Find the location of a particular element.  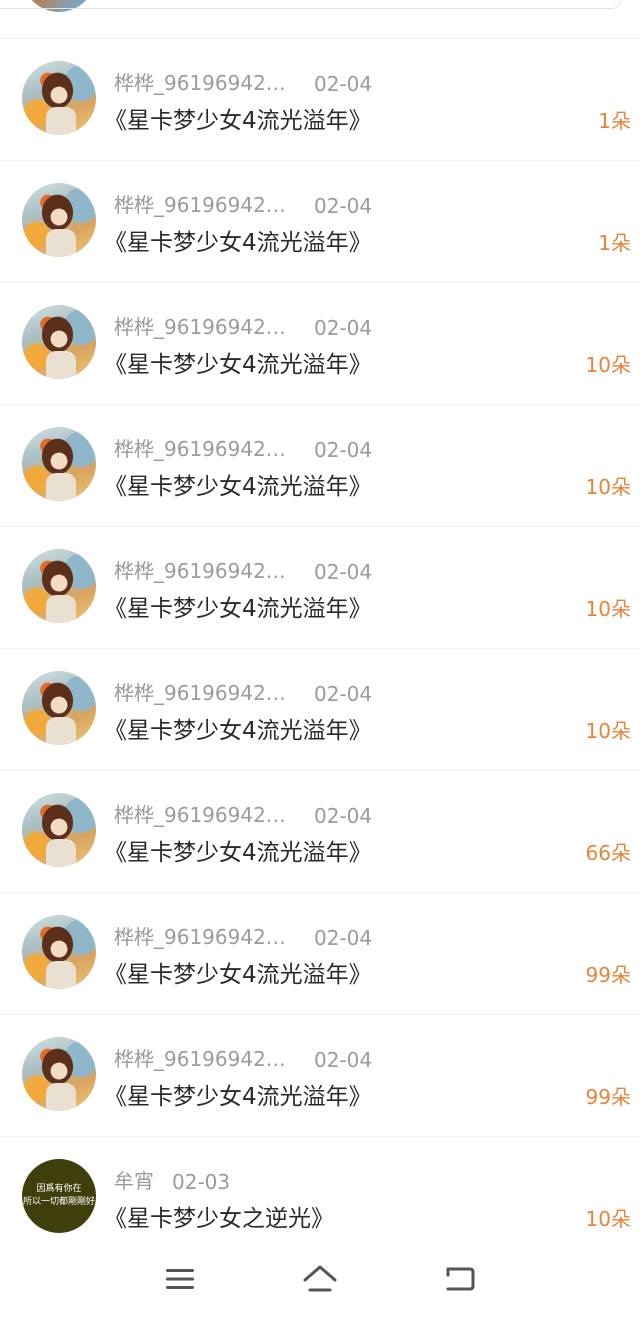

system-navigation-bar is located at coordinates (320, 1278).